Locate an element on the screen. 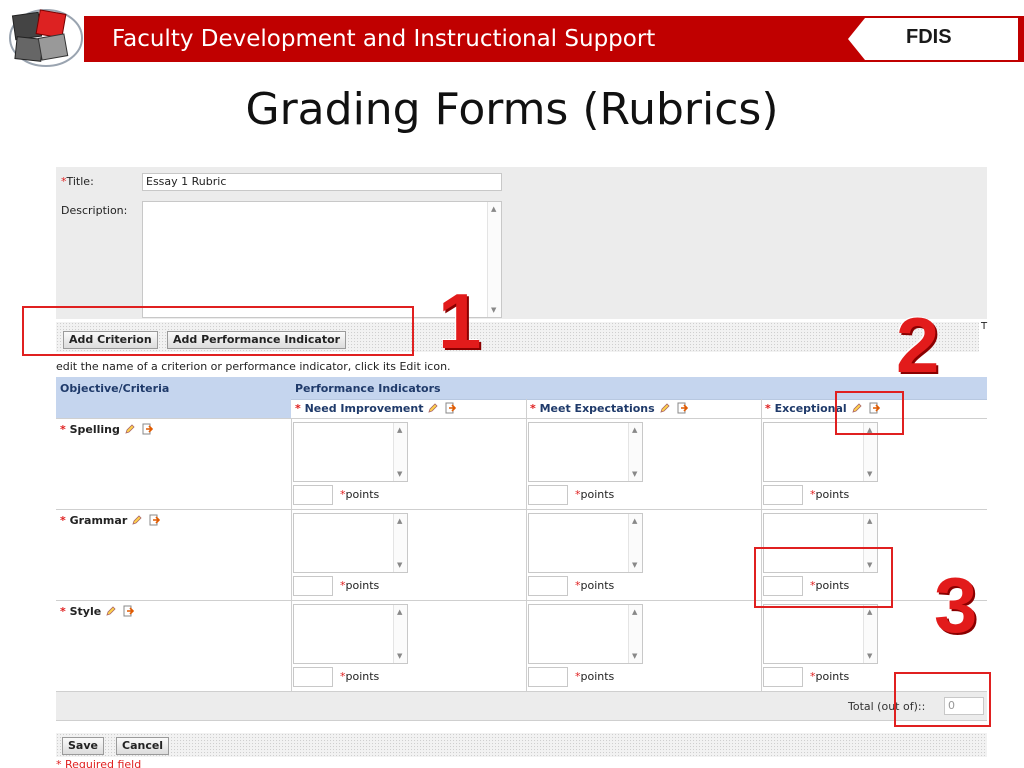 This screenshot has width=1024, height=768. indicator-label: Meet Expectations is located at coordinates (597, 408).